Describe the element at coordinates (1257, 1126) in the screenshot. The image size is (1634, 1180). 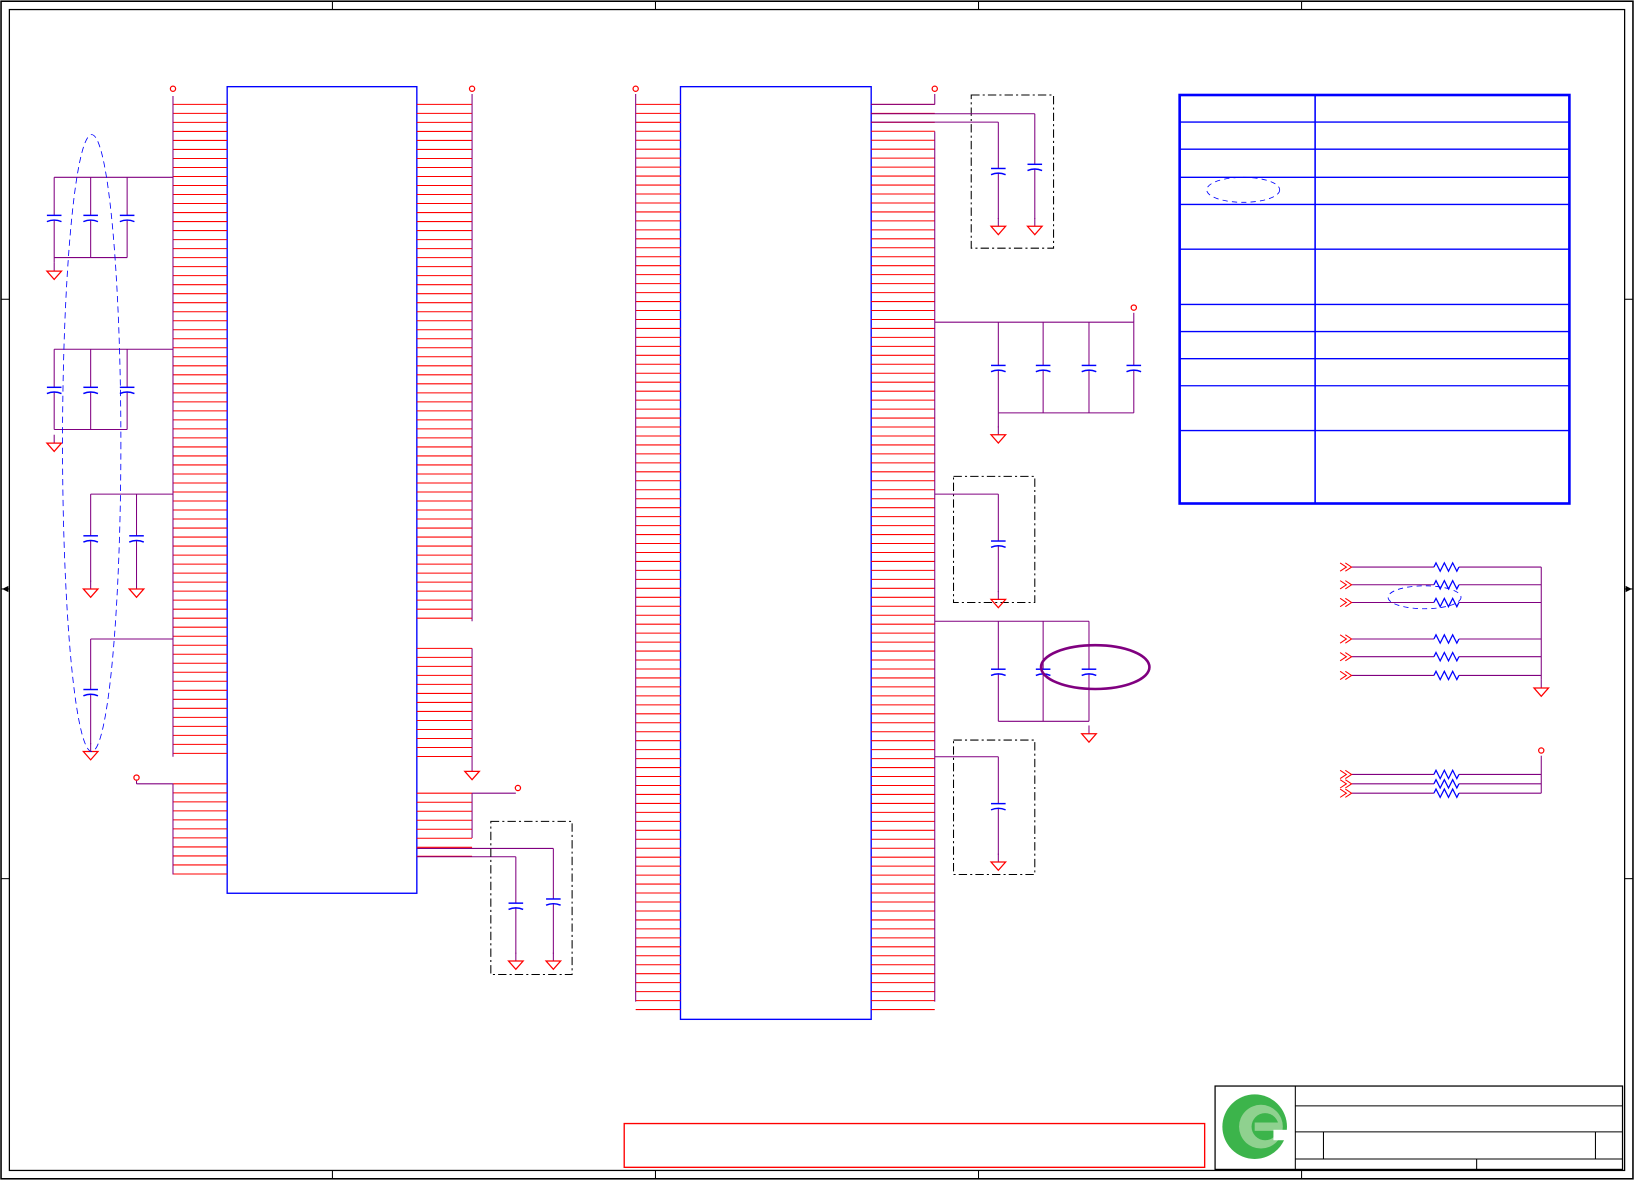
I see `company-logo` at that location.